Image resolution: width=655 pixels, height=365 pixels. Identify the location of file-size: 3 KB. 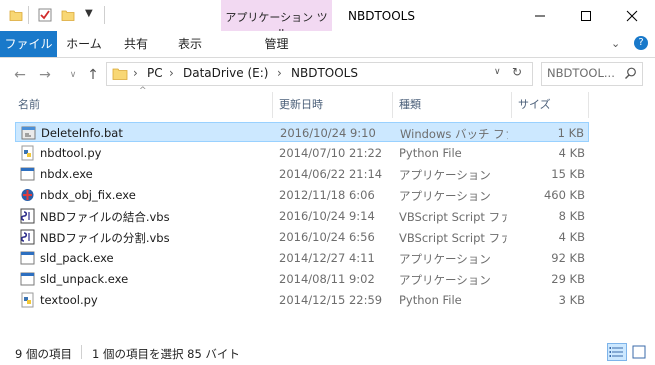
(571, 300).